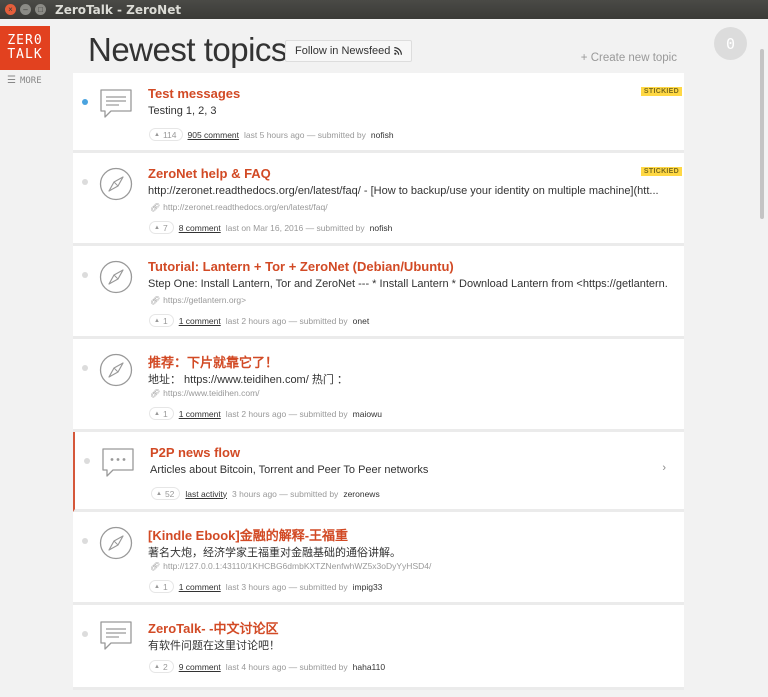 The width and height of the screenshot is (768, 697). Describe the element at coordinates (118, 9) in the screenshot. I see `window-title: ZeroTalk - ZeroNet` at that location.